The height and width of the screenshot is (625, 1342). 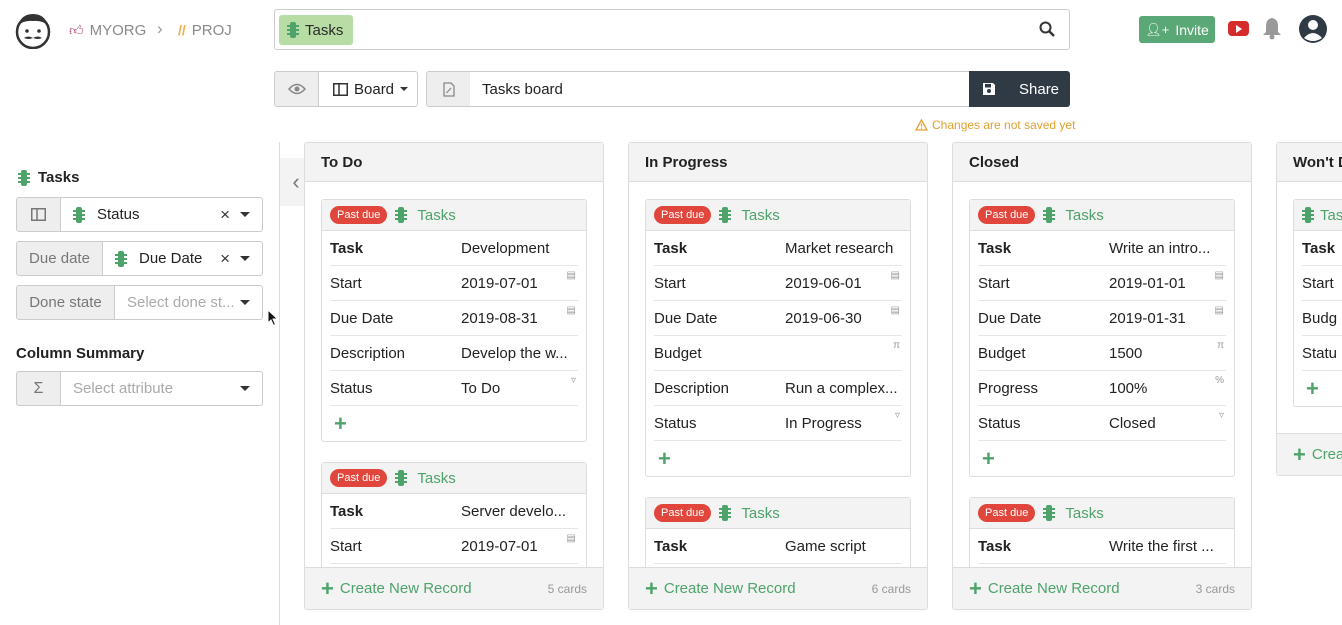 What do you see at coordinates (183, 258) in the screenshot?
I see `due-date-select: Due Date ×` at bounding box center [183, 258].